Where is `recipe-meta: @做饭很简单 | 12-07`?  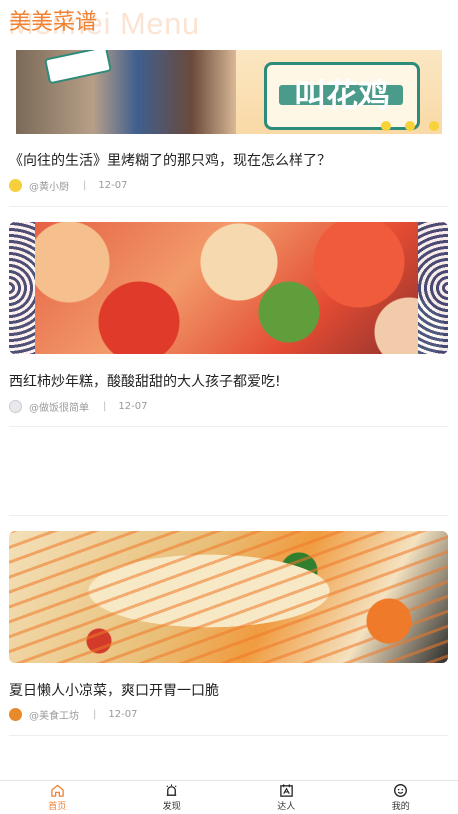 recipe-meta: @做饭很简单 | 12-07 is located at coordinates (78, 406).